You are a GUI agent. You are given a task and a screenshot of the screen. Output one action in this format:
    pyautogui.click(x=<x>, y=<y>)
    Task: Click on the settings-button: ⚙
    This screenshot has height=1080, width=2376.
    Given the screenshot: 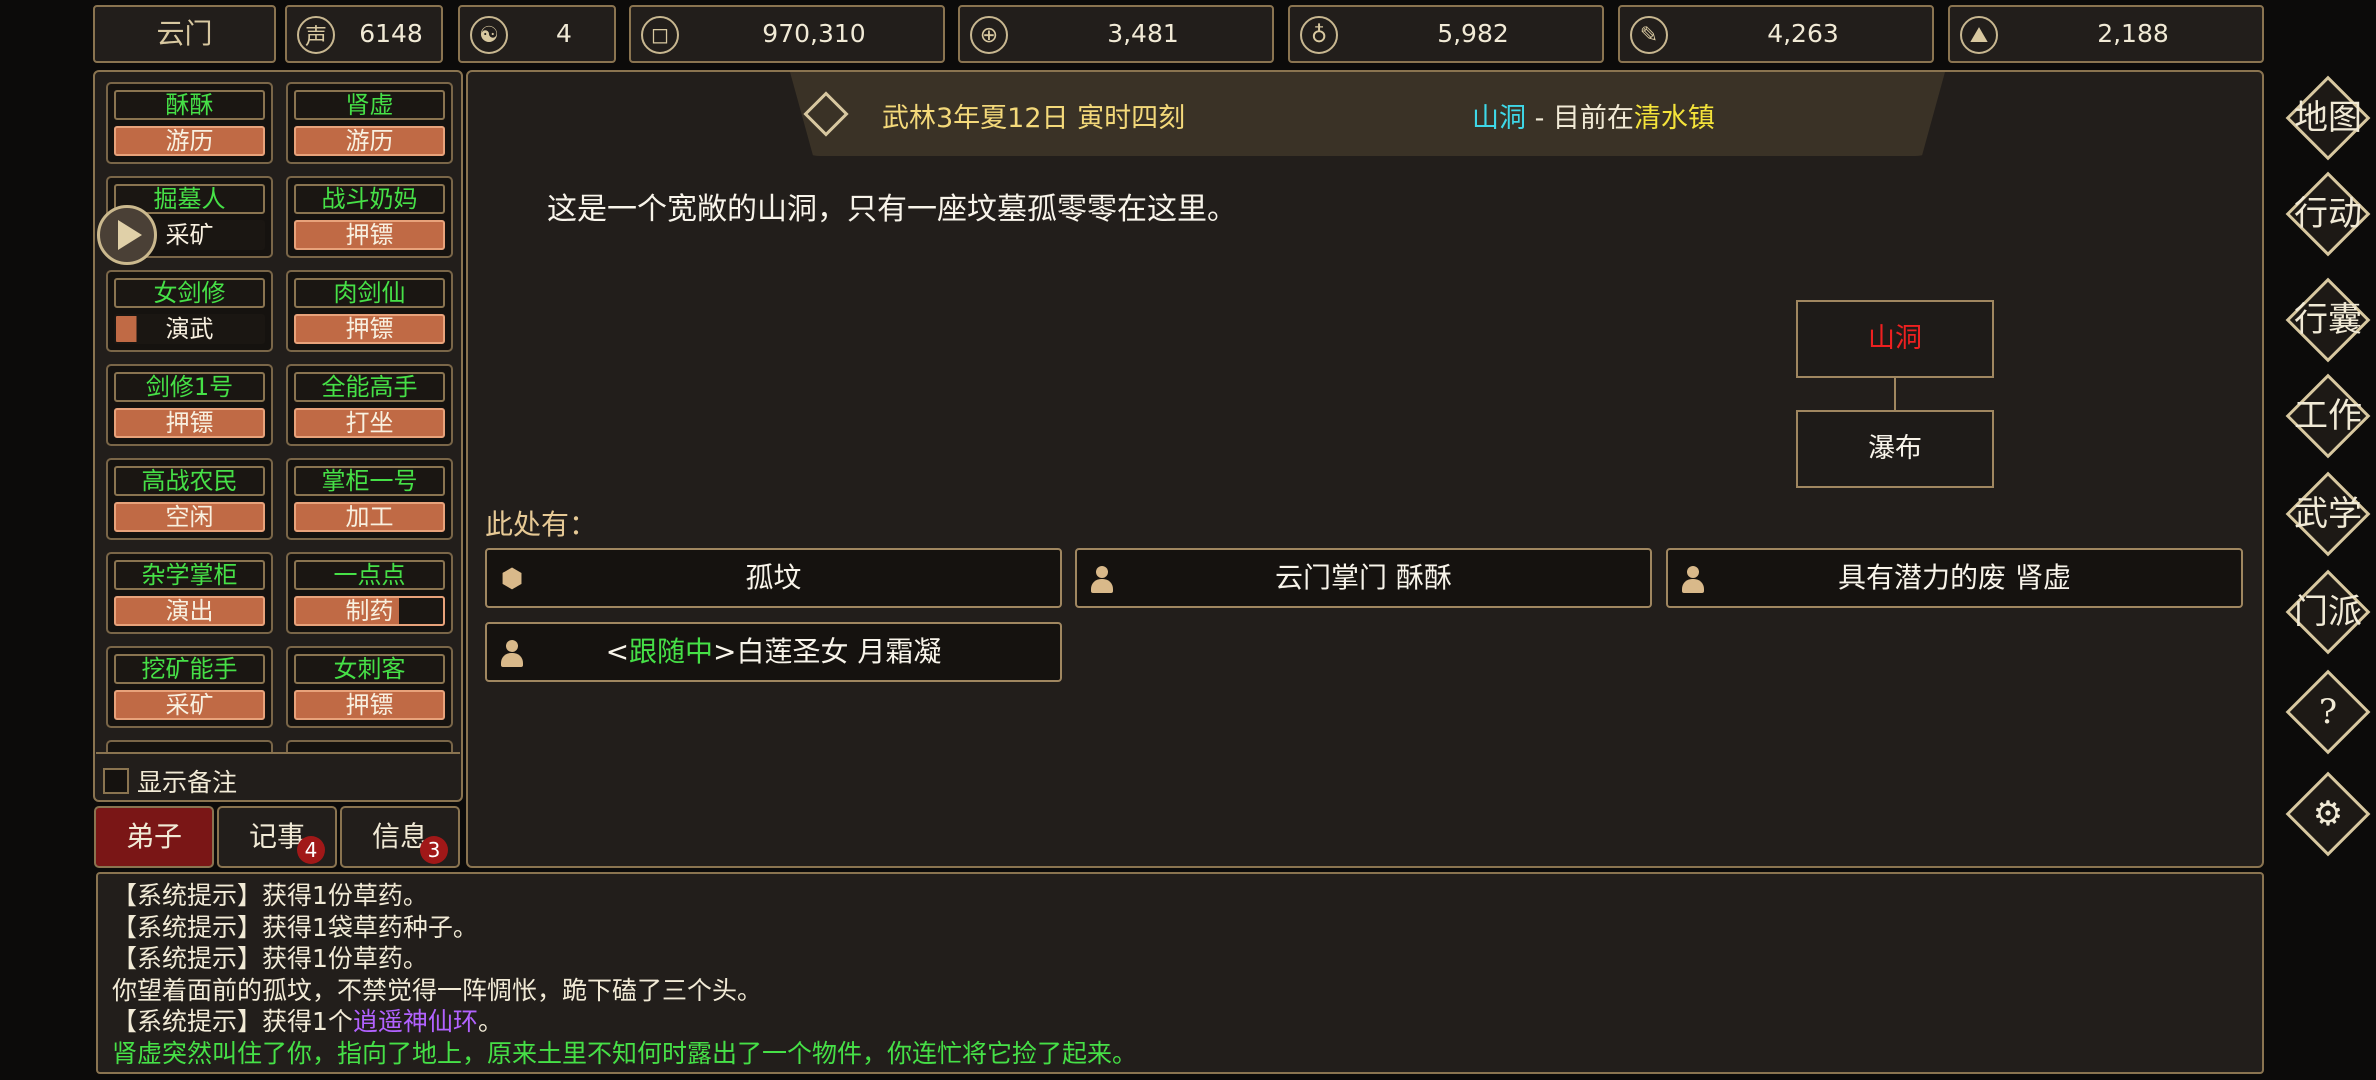 What is the action you would take?
    pyautogui.click(x=2328, y=814)
    